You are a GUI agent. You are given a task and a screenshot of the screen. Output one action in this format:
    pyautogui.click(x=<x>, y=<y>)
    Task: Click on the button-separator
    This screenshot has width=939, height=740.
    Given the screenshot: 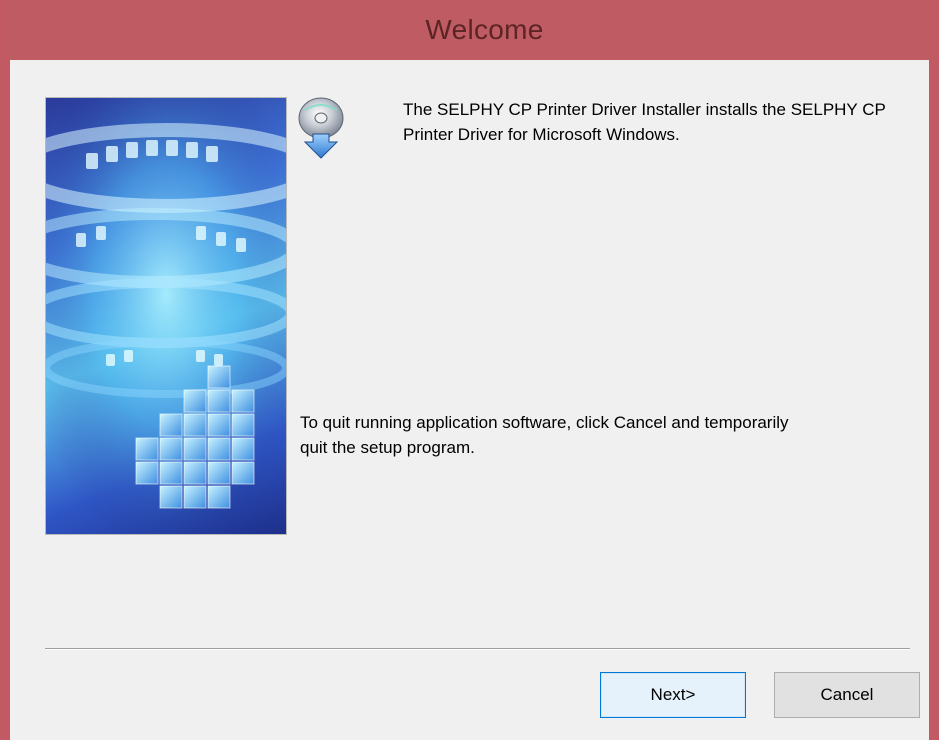 What is the action you would take?
    pyautogui.click(x=477, y=649)
    